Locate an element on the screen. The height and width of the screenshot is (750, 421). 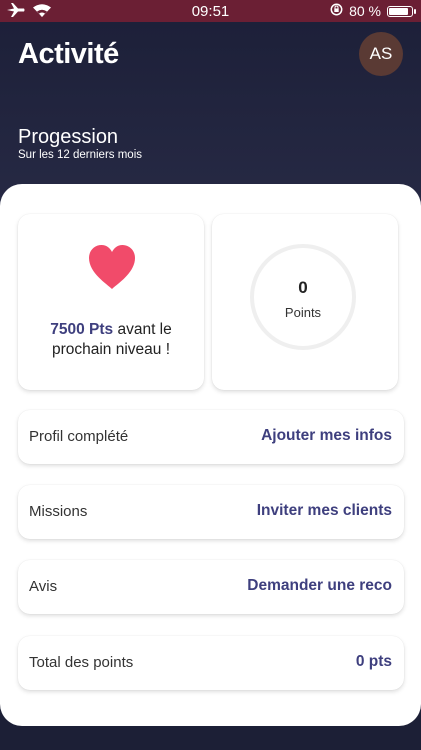
row-label: Profil complété is located at coordinates (79, 436).